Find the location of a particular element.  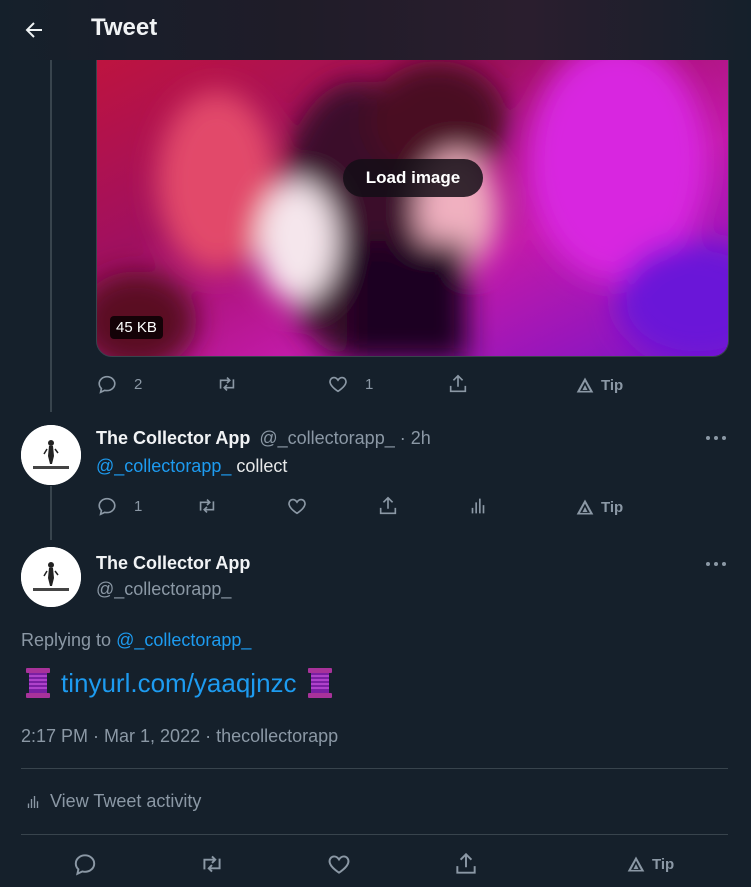

like-count: 1 is located at coordinates (369, 384).